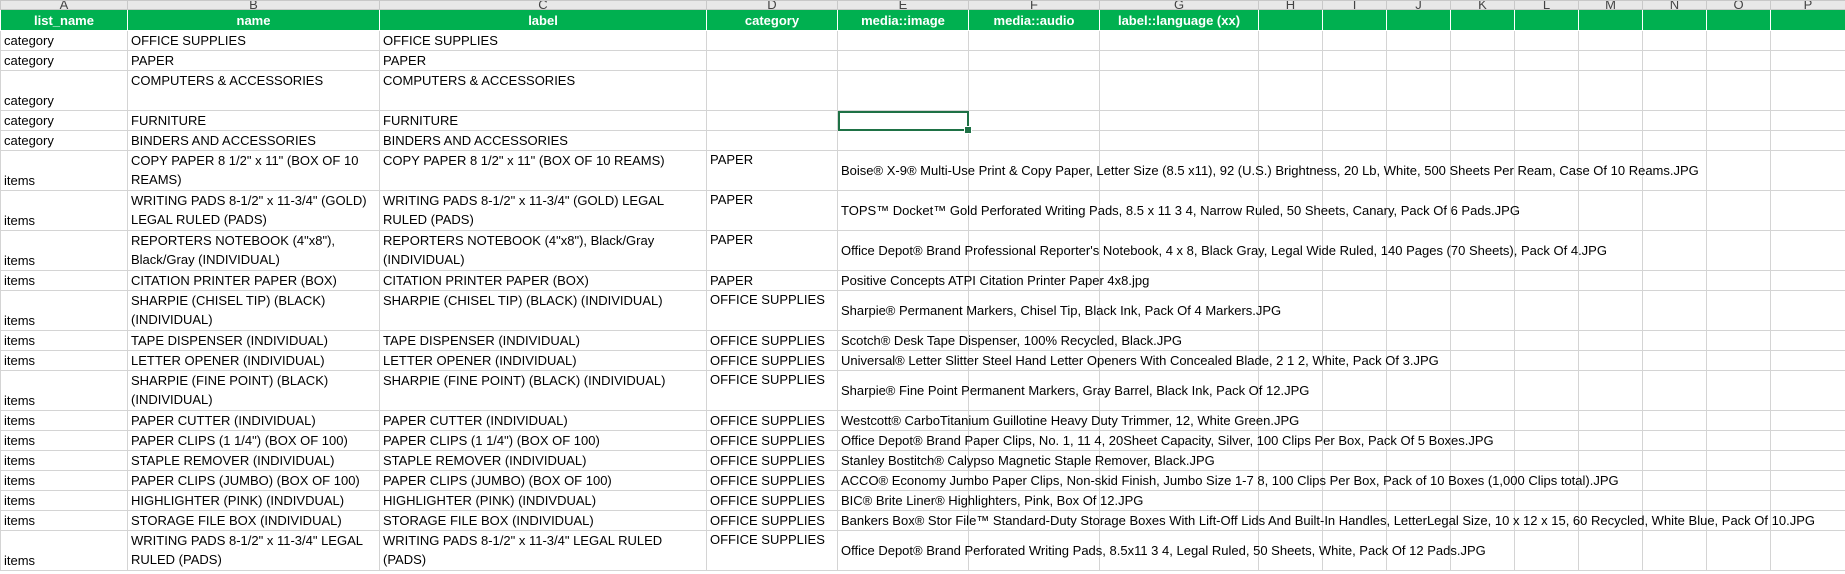 This screenshot has width=1845, height=574. Describe the element at coordinates (543, 480) in the screenshot. I see `cell-label: PAPER CLIPS (JUMBO) (BOX OF 100)` at that location.